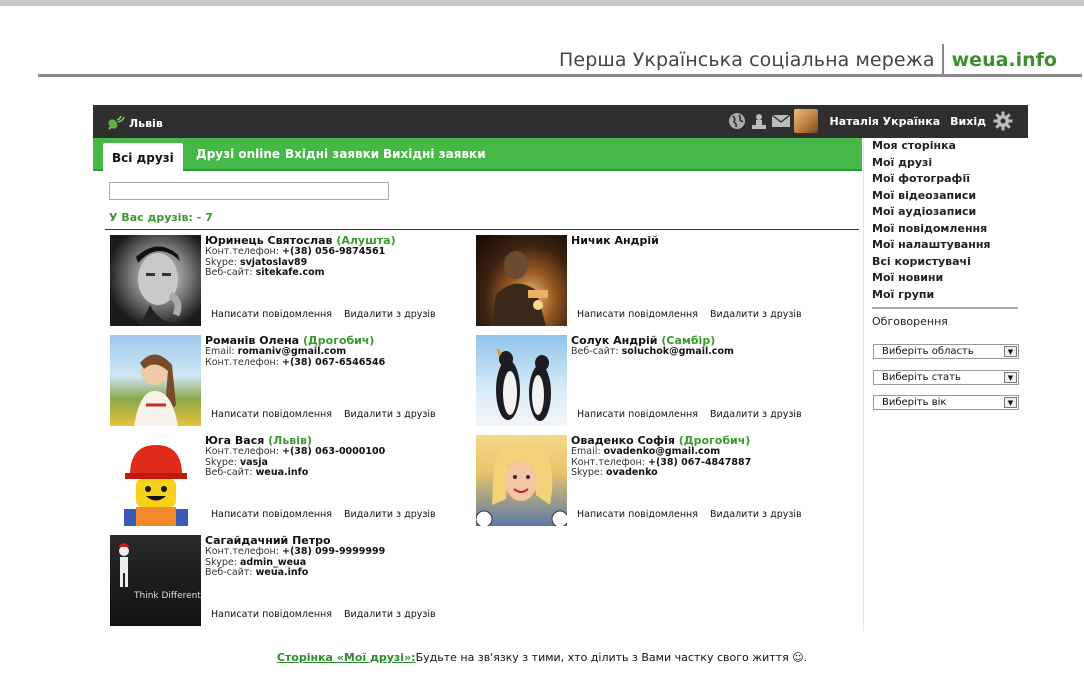 This screenshot has width=1084, height=697. I want to click on tab-outgoing-requests: Вихідні заявки, so click(434, 154).